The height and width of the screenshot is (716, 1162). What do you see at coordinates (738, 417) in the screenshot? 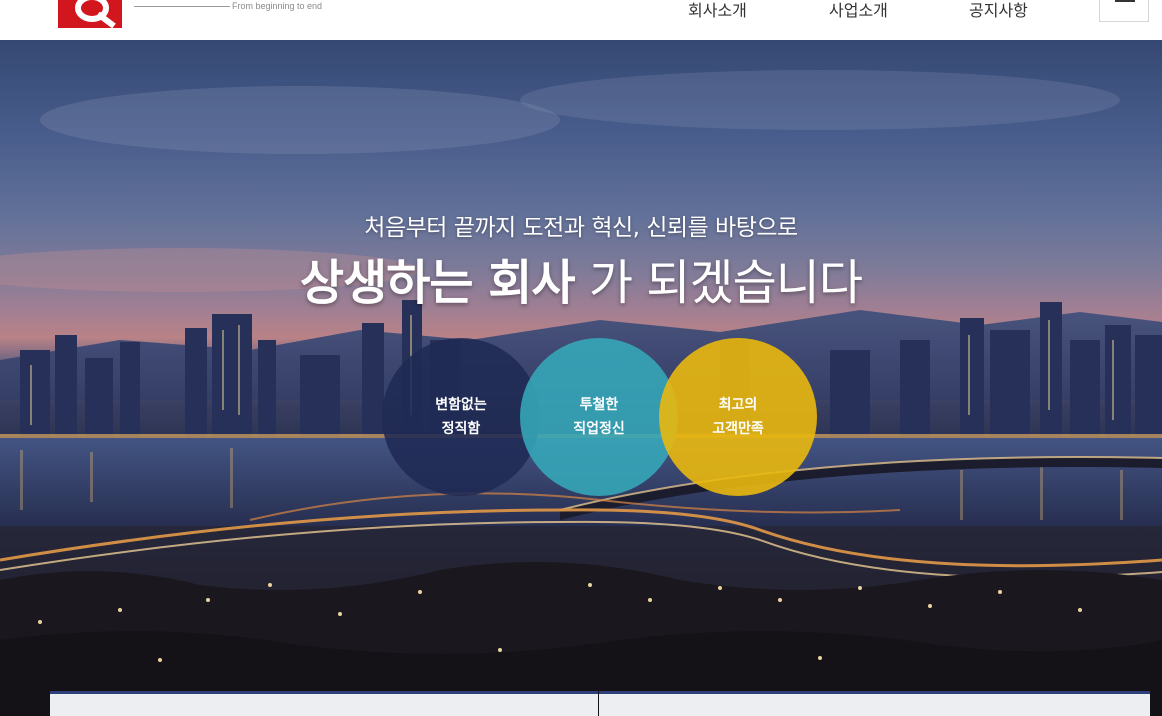
I see `value-circle-customer-satisfaction: 최고의 고객만족` at bounding box center [738, 417].